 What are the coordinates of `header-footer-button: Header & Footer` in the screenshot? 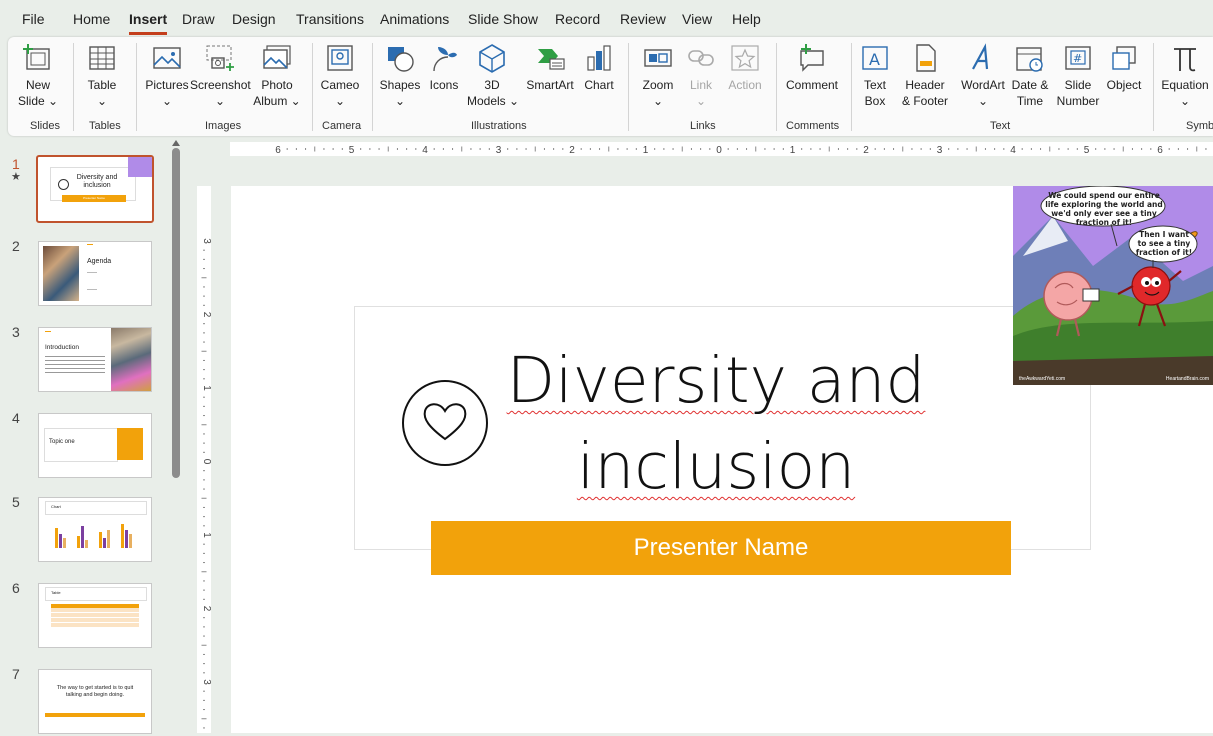 It's located at (925, 76).